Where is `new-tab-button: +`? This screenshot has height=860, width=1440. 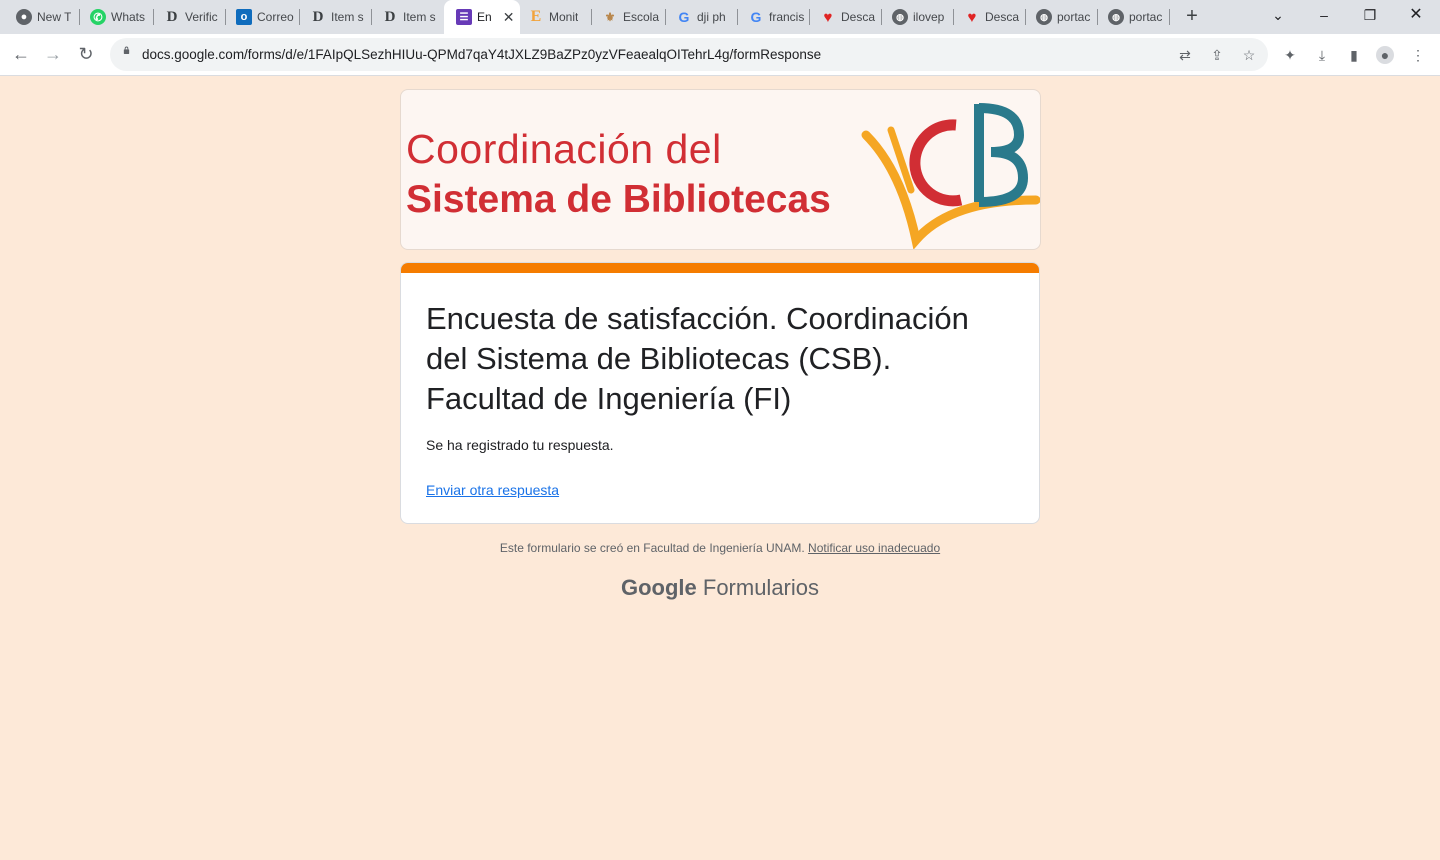
new-tab-button: + is located at coordinates (1192, 16).